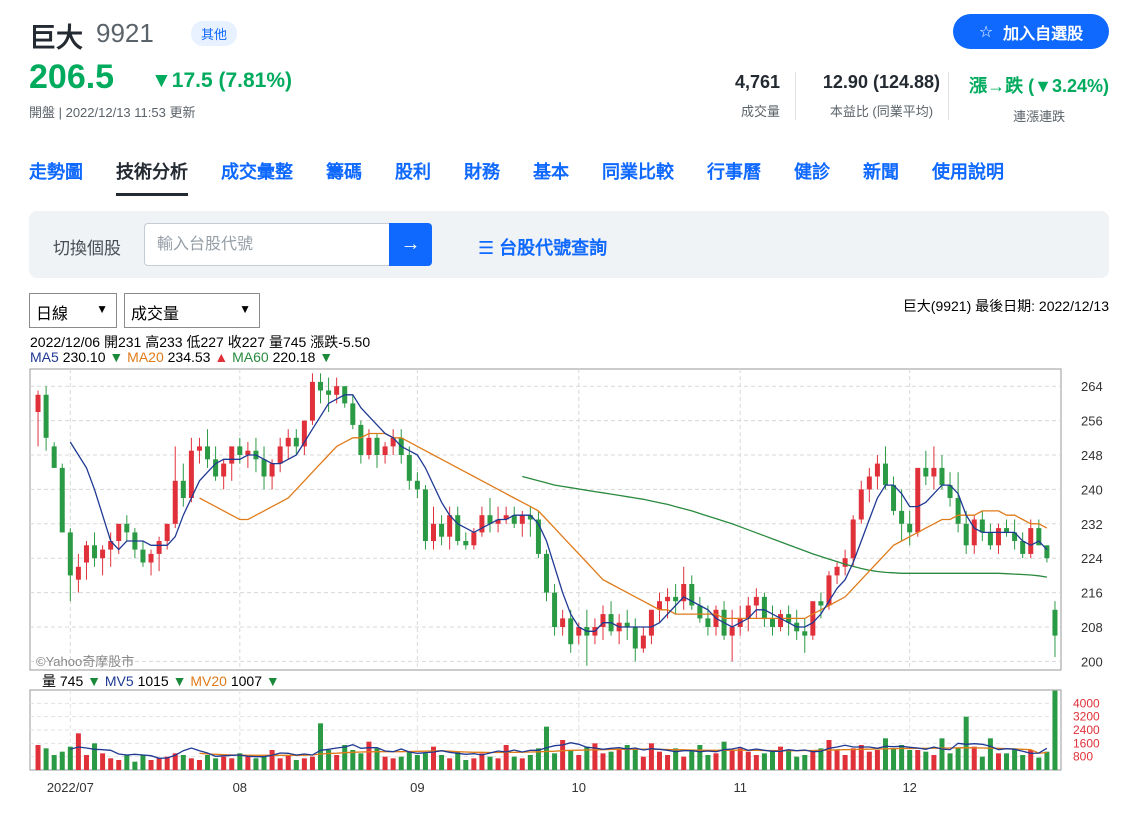 Image resolution: width=1140 pixels, height=817 pixels. Describe the element at coordinates (909, 787) in the screenshot. I see `x-tick-label: 12` at that location.